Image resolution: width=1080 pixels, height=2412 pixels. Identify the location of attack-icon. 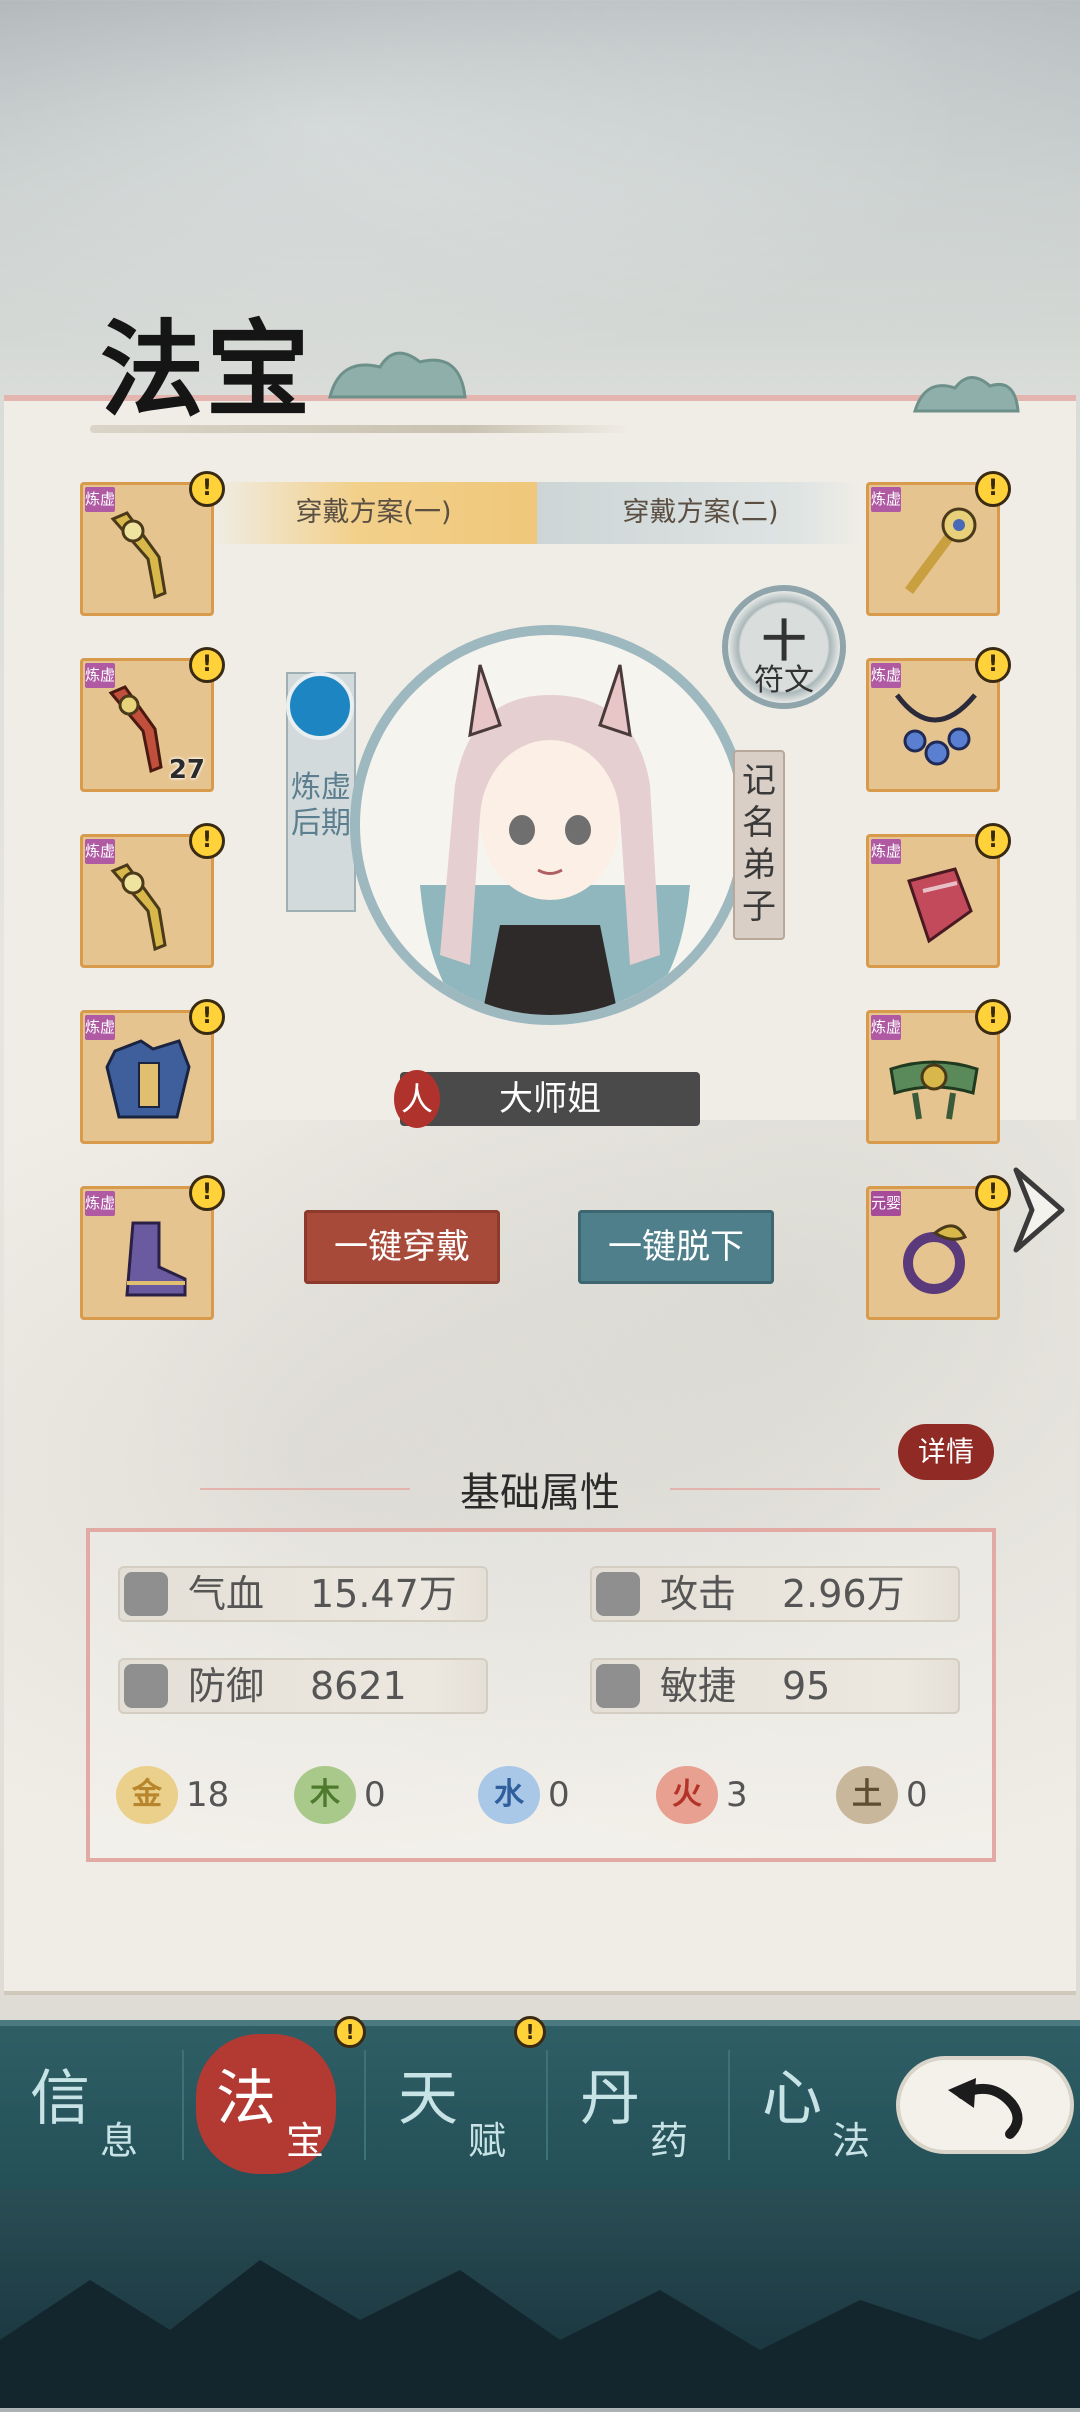
(618, 1594).